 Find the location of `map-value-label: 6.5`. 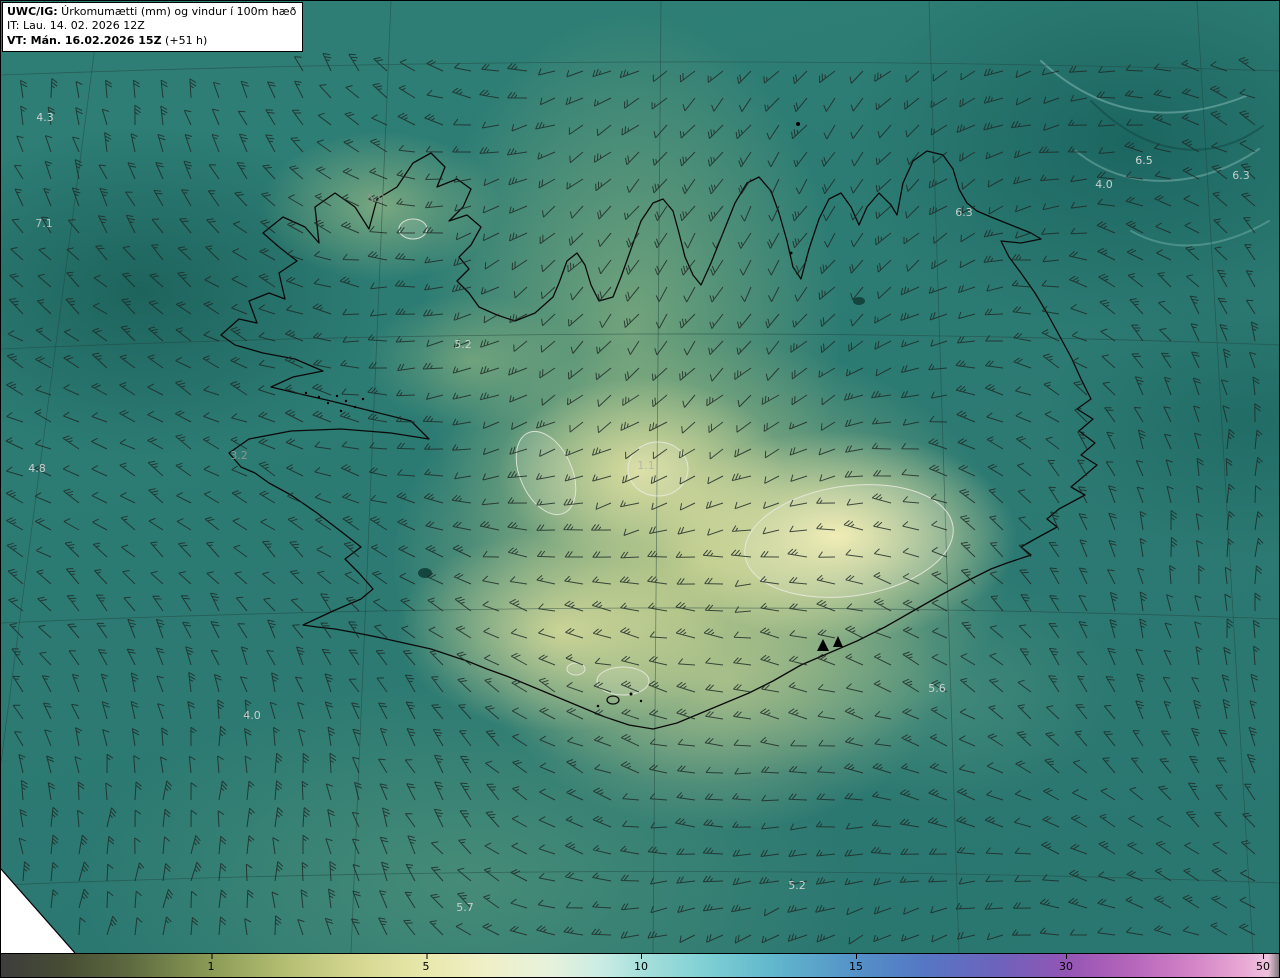

map-value-label: 6.5 is located at coordinates (1144, 160).